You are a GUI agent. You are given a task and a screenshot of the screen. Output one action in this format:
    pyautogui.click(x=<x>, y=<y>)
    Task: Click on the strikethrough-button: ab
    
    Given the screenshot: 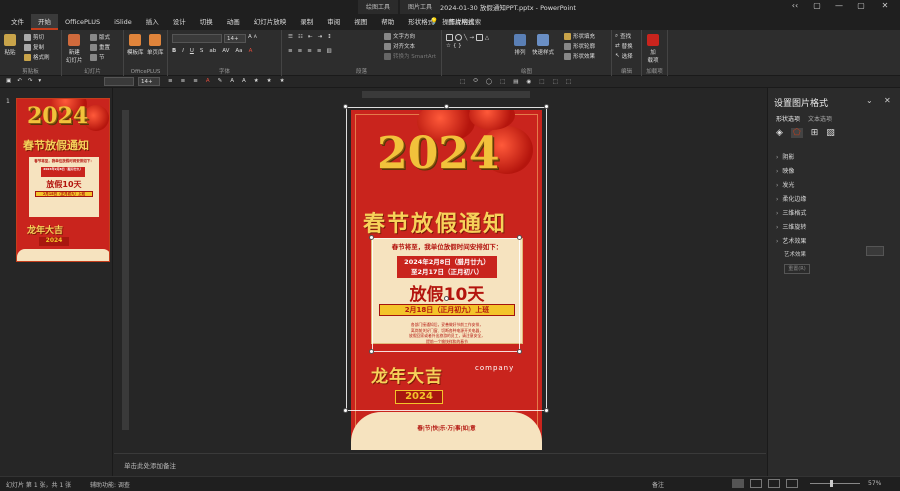 What is the action you would take?
    pyautogui.click(x=212, y=51)
    